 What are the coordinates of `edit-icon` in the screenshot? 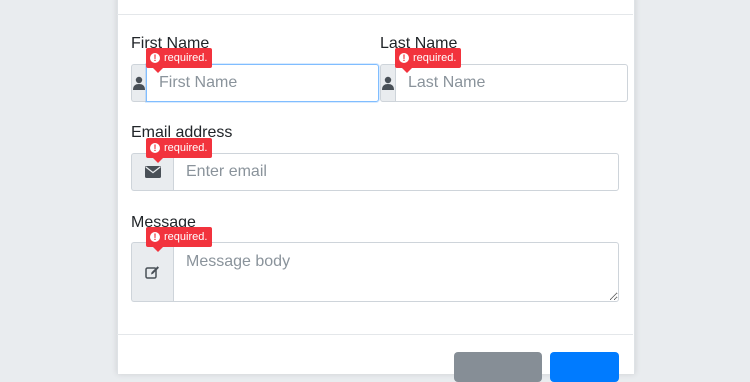 It's located at (152, 272).